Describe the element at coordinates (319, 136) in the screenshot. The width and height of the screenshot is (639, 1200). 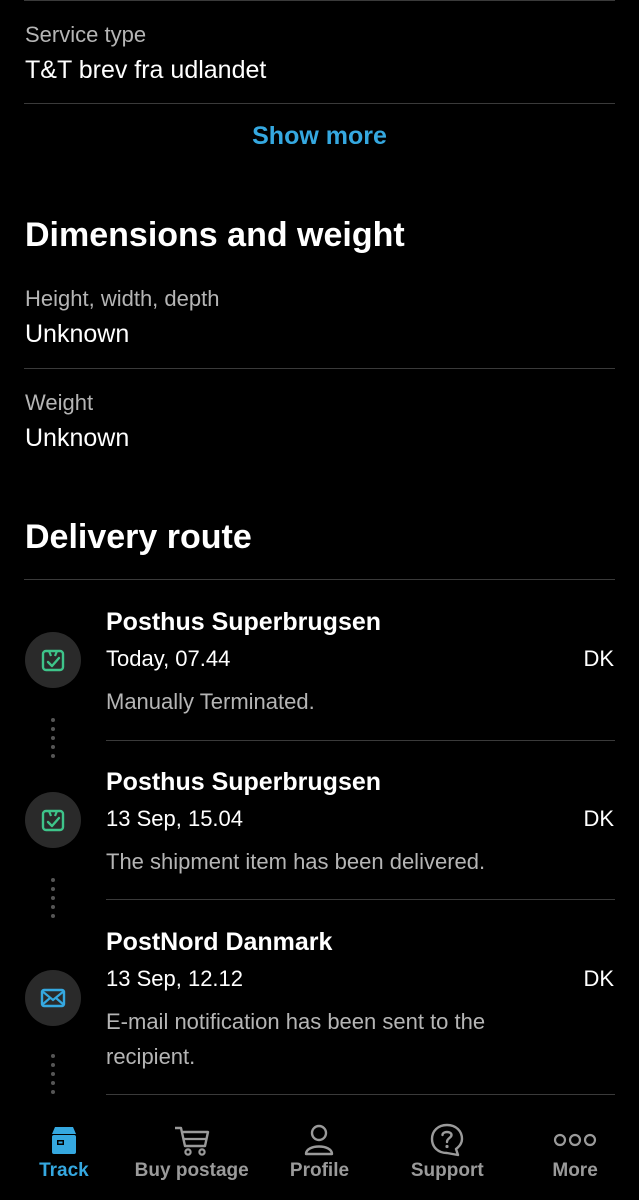
I see `show-more-button: Show more` at that location.